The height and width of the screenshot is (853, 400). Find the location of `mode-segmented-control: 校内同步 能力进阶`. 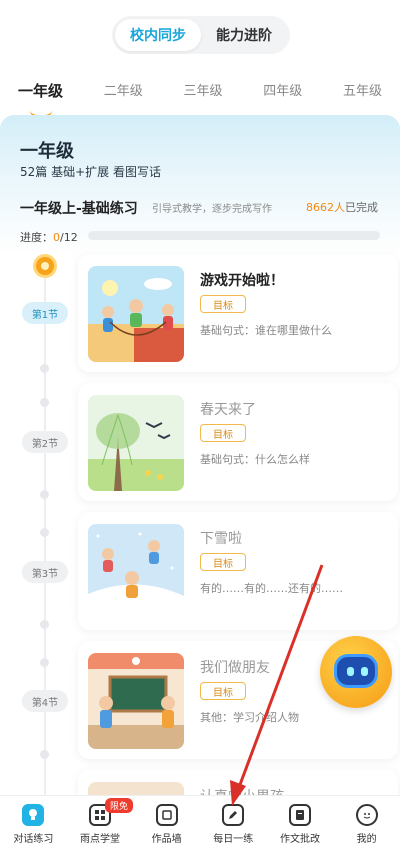

mode-segmented-control: 校内同步 能力进阶 is located at coordinates (201, 35).